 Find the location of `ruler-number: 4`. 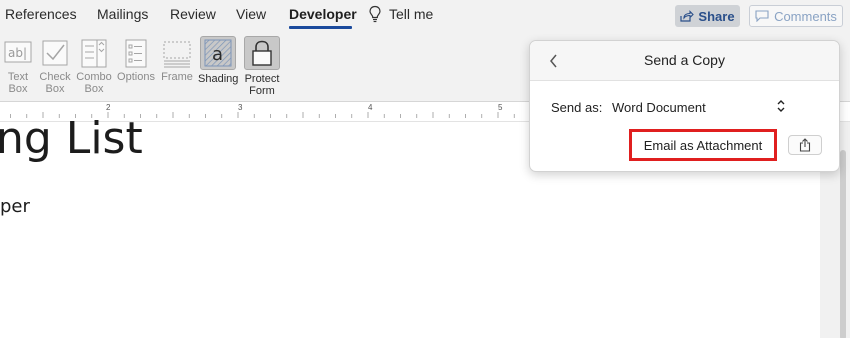

ruler-number: 4 is located at coordinates (370, 107).